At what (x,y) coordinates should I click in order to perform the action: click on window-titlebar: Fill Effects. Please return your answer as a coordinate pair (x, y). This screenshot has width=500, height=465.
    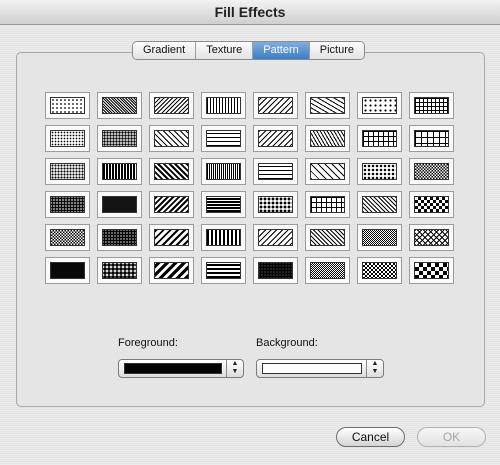
    Looking at the image, I should click on (250, 12).